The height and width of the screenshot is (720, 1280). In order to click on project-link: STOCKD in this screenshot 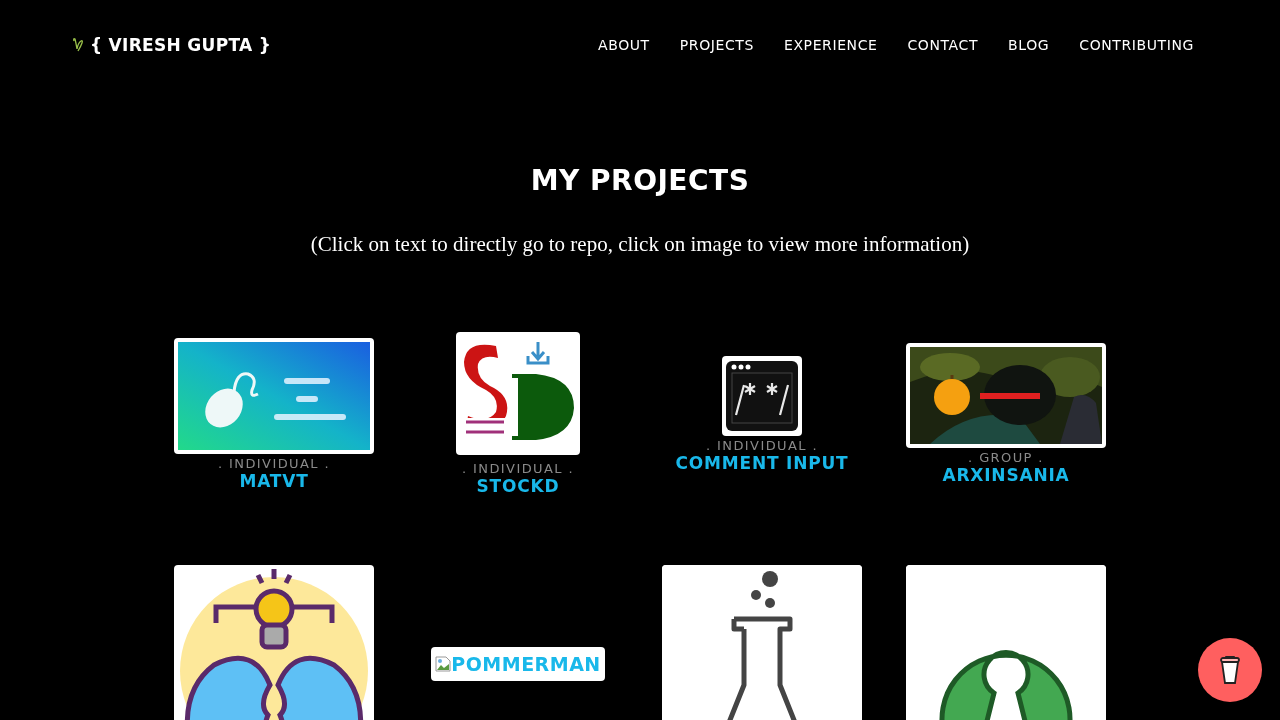, I will do `click(518, 486)`.